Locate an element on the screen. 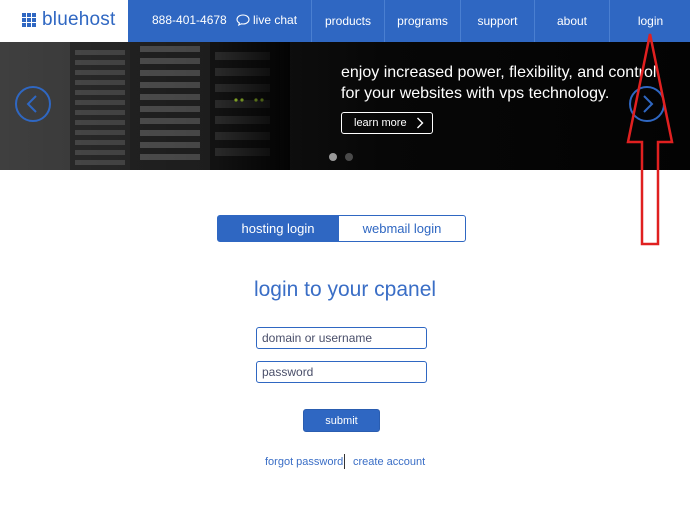  tab-webmail-login: webmail login is located at coordinates (402, 228).